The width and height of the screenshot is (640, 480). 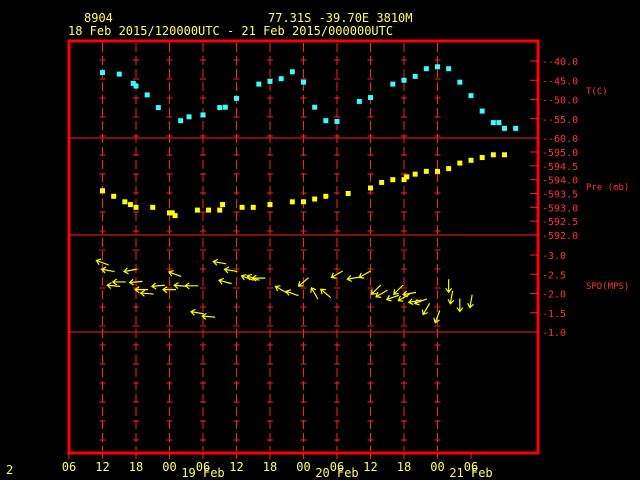 I want to click on y-tick-label-pressure: -594.0, so click(x=560, y=181).